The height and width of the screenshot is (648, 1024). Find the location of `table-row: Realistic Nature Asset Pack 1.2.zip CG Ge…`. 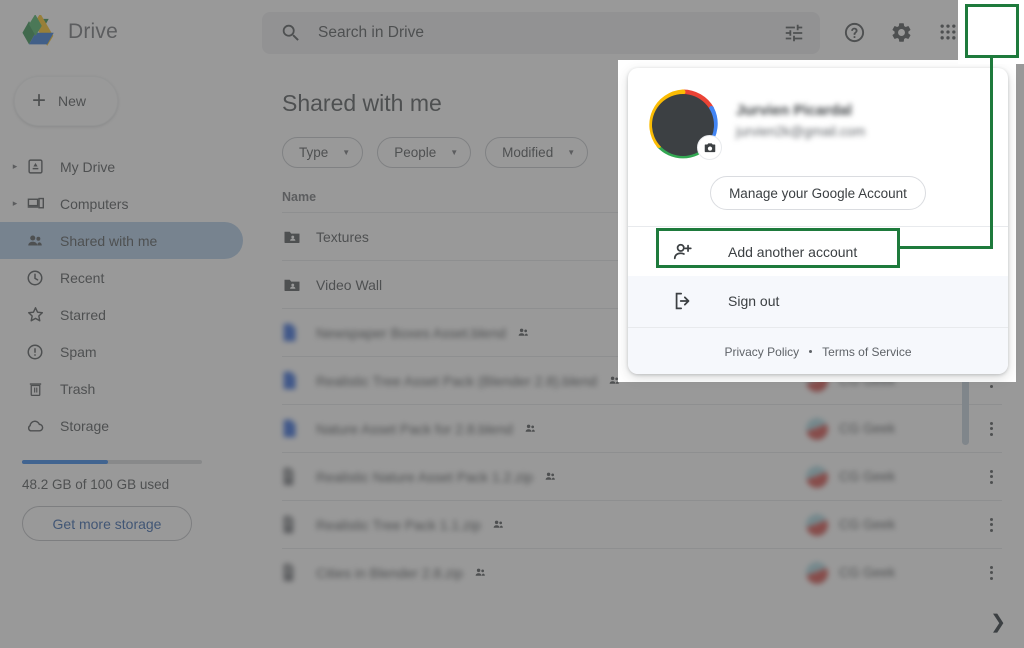

table-row: Realistic Nature Asset Pack 1.2.zip CG Ge… is located at coordinates (642, 476).